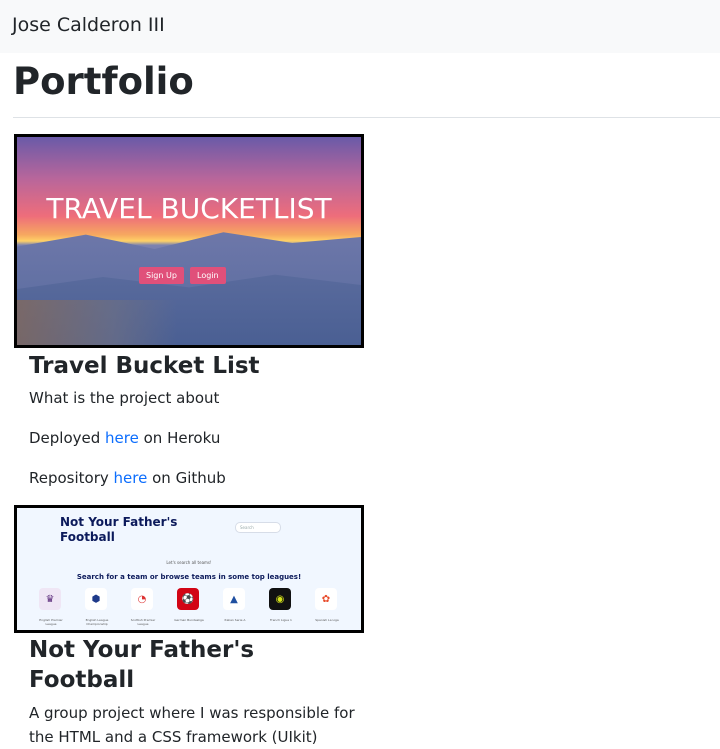 The height and width of the screenshot is (749, 720). What do you see at coordinates (143, 622) in the screenshot?
I see `league-caption: Scottish Premier League` at bounding box center [143, 622].